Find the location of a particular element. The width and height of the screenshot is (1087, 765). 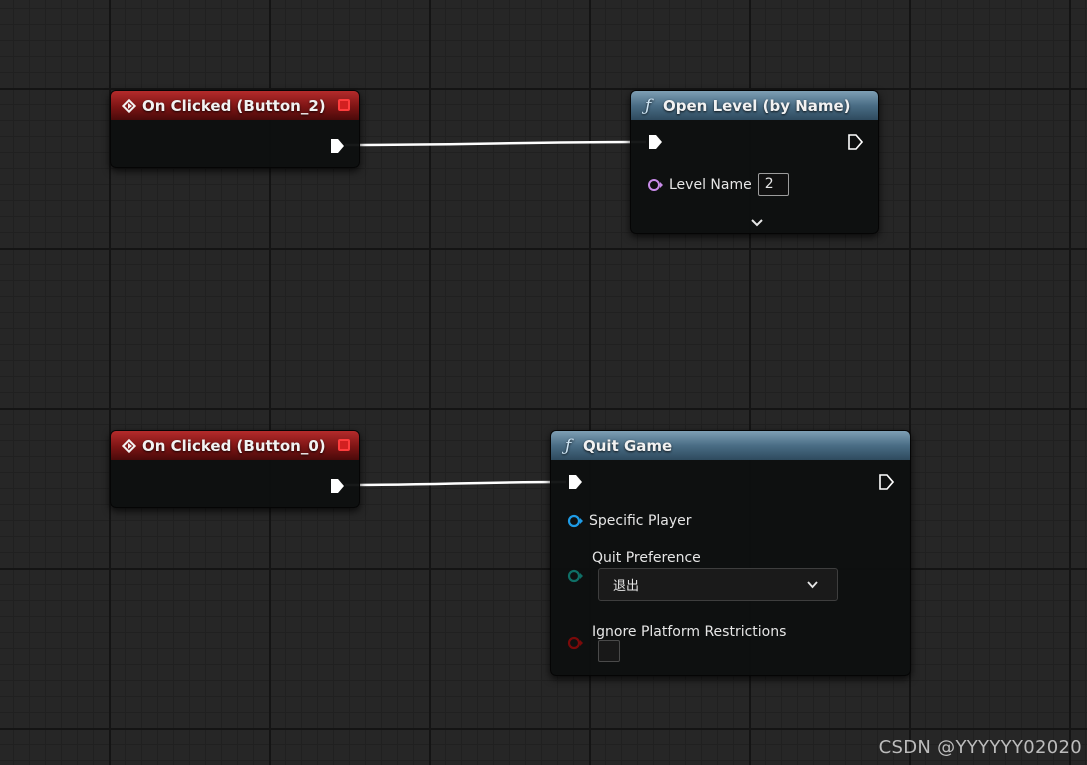

level-name-label: Level Name is located at coordinates (710, 184).